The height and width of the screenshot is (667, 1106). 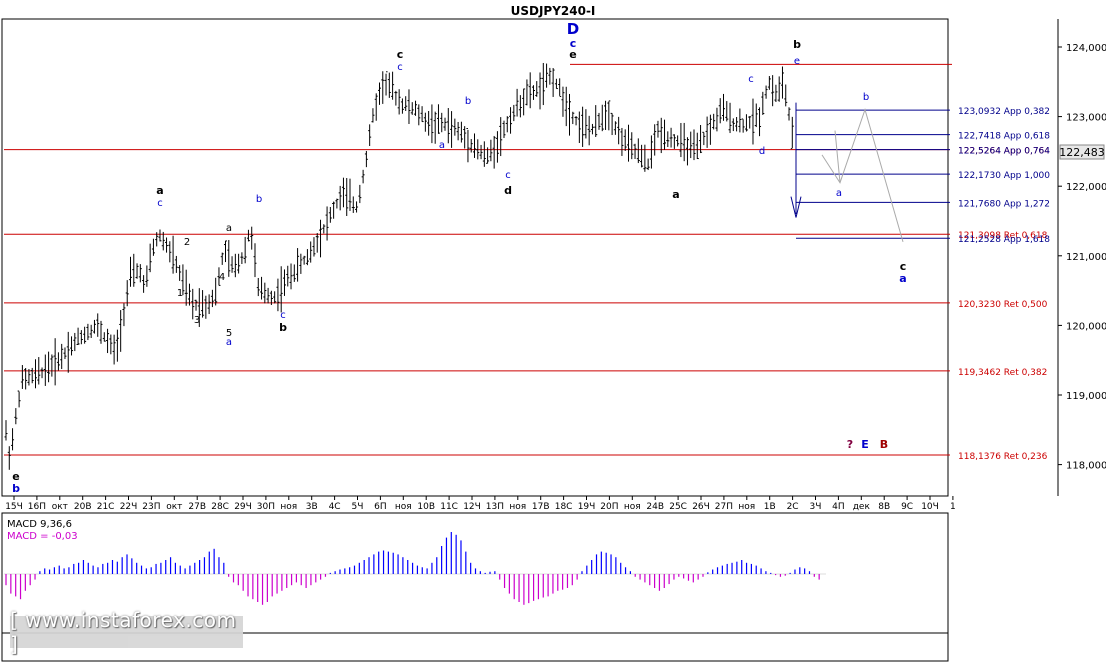 I want to click on x-tick-label: 8В, so click(x=884, y=507).